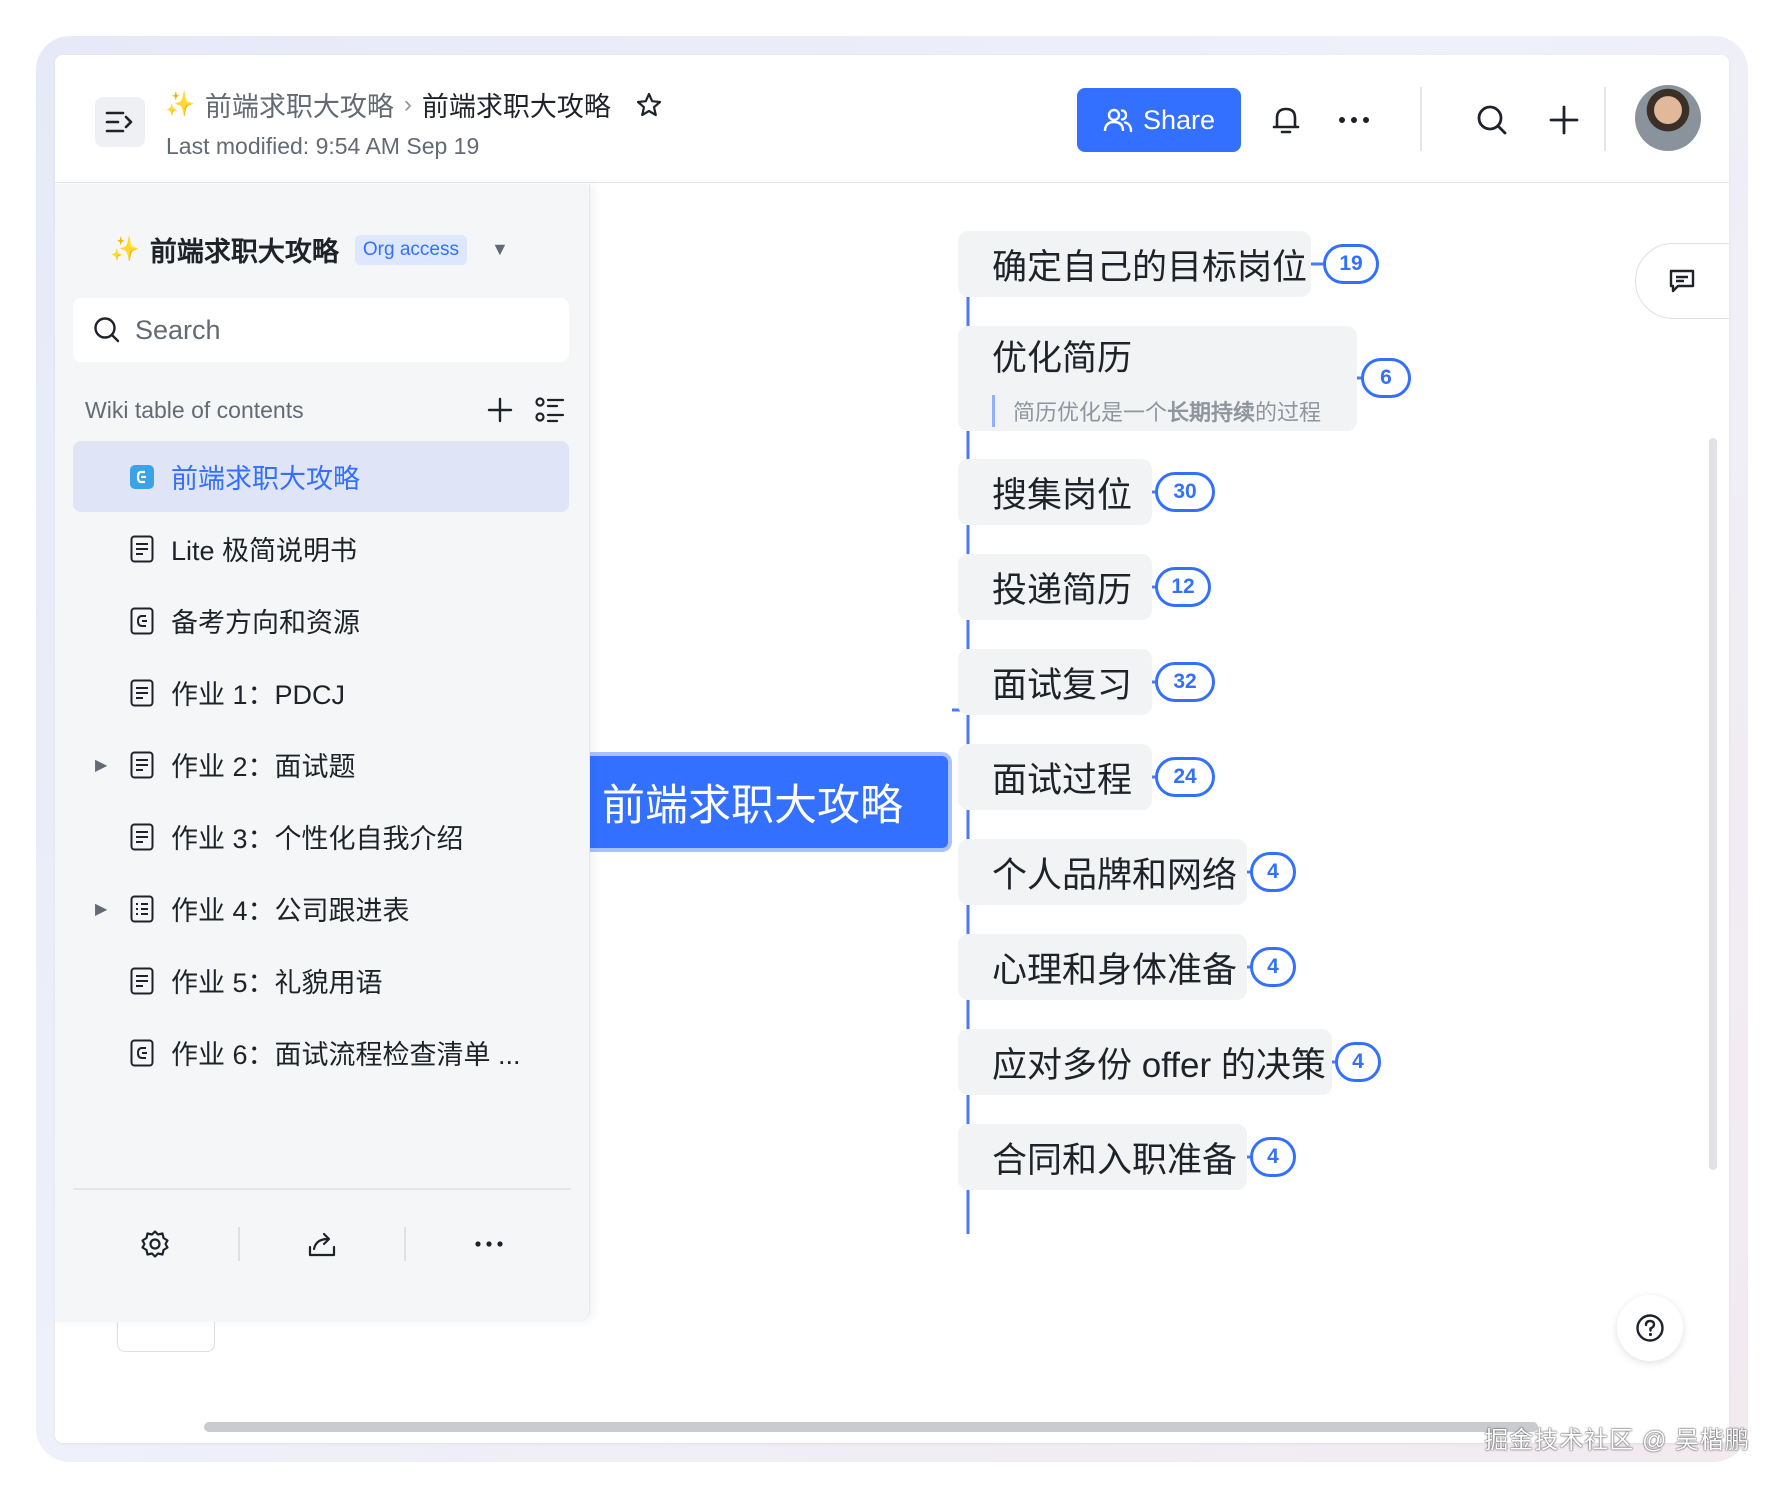 This screenshot has width=1784, height=1498. Describe the element at coordinates (265, 623) in the screenshot. I see `toc-item-label: 备考方向和资源` at that location.